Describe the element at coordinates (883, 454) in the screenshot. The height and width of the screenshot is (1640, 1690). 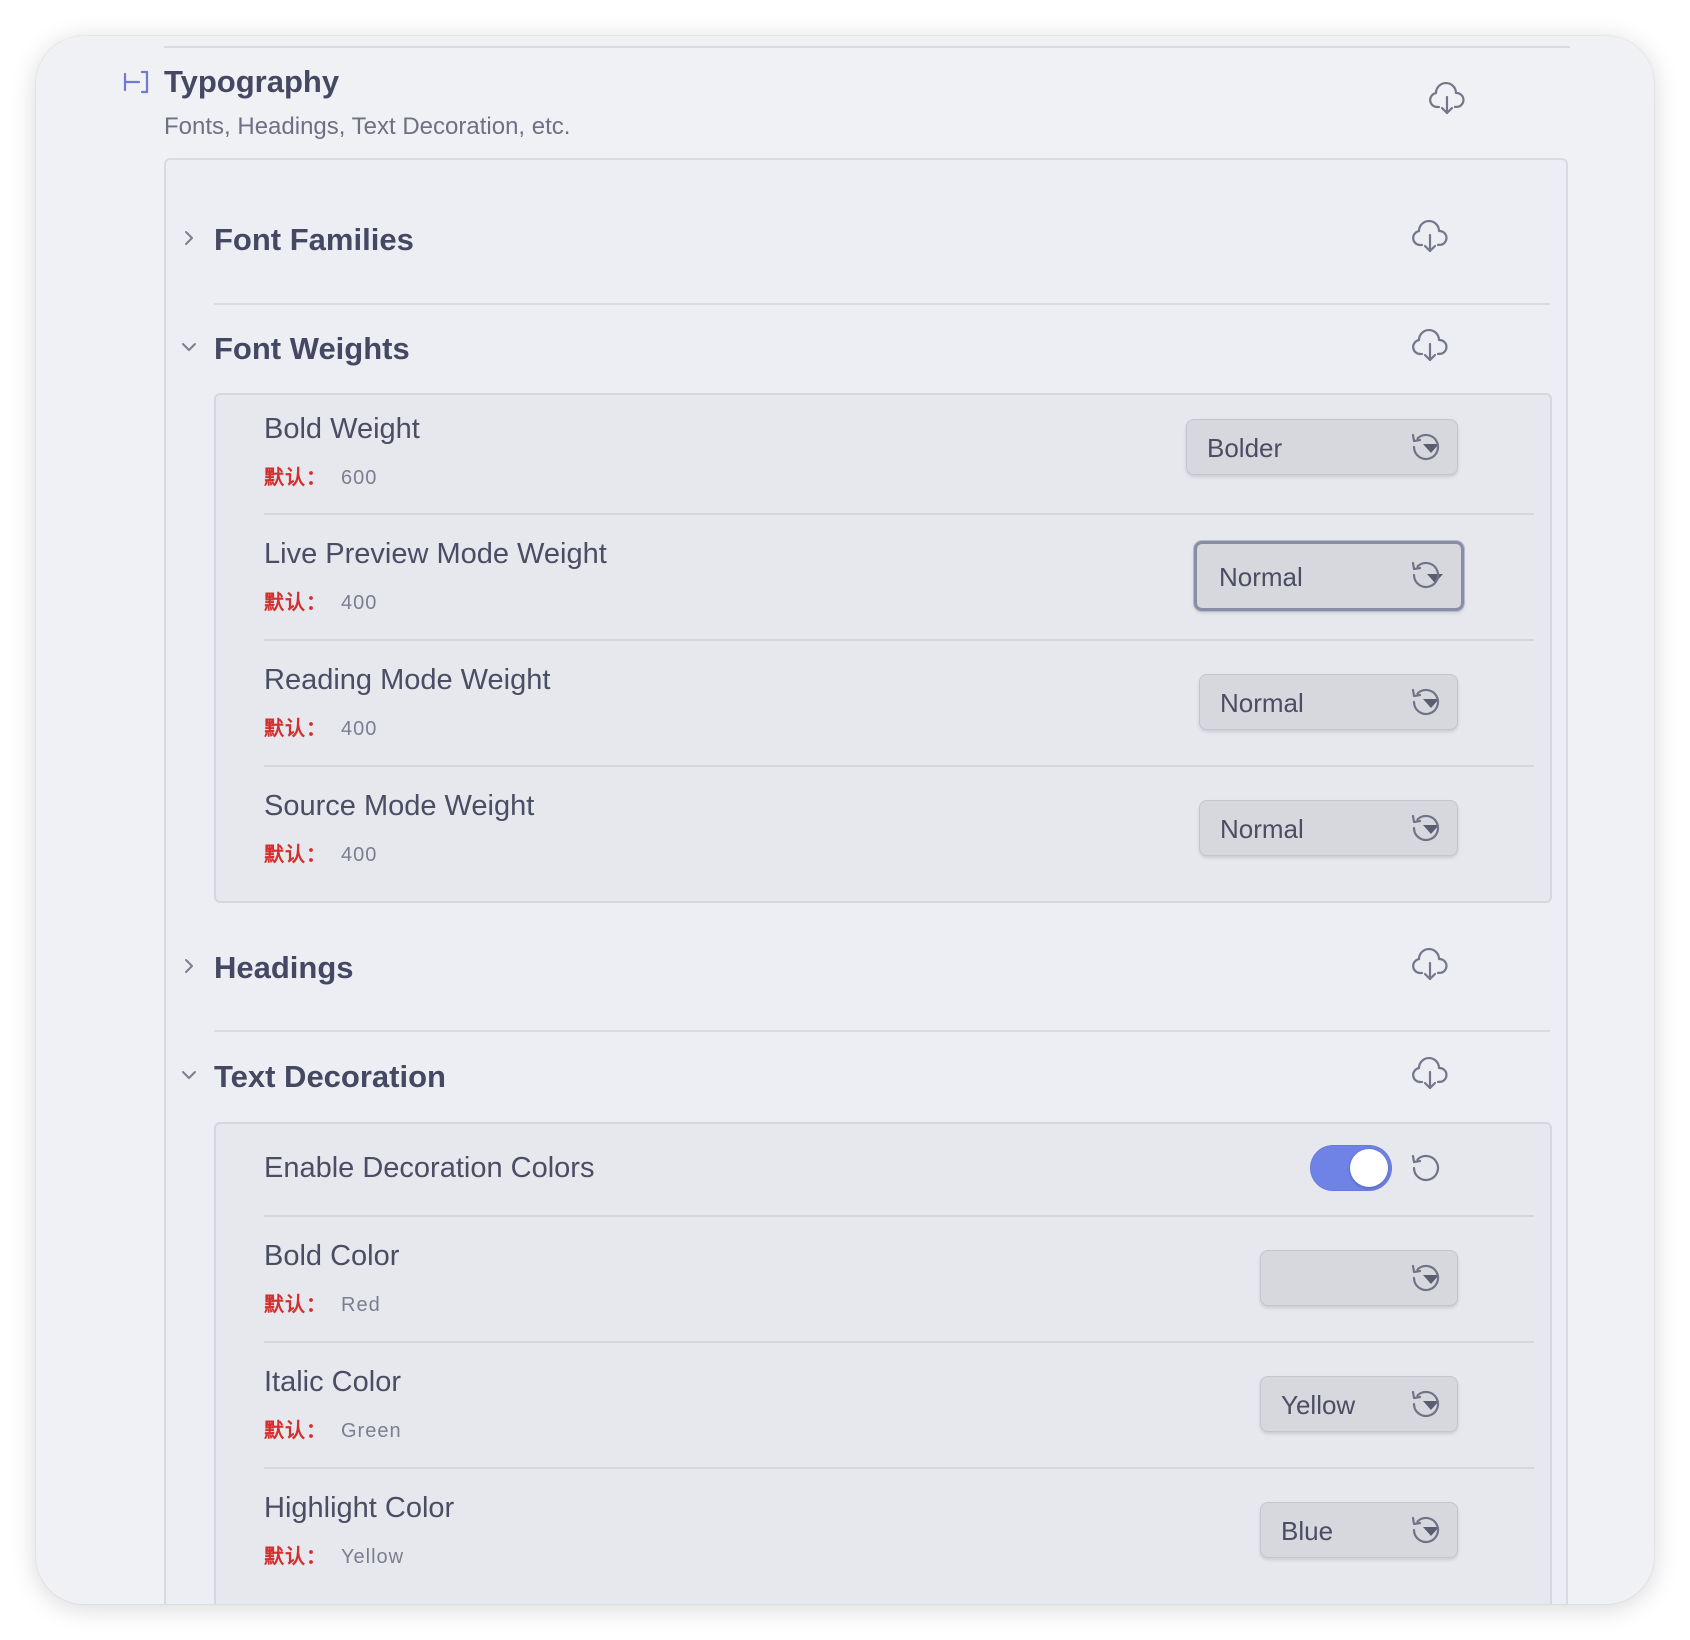
I see `setting-row-bold-weight: Bold Weight 默认： 600 Bolder` at that location.